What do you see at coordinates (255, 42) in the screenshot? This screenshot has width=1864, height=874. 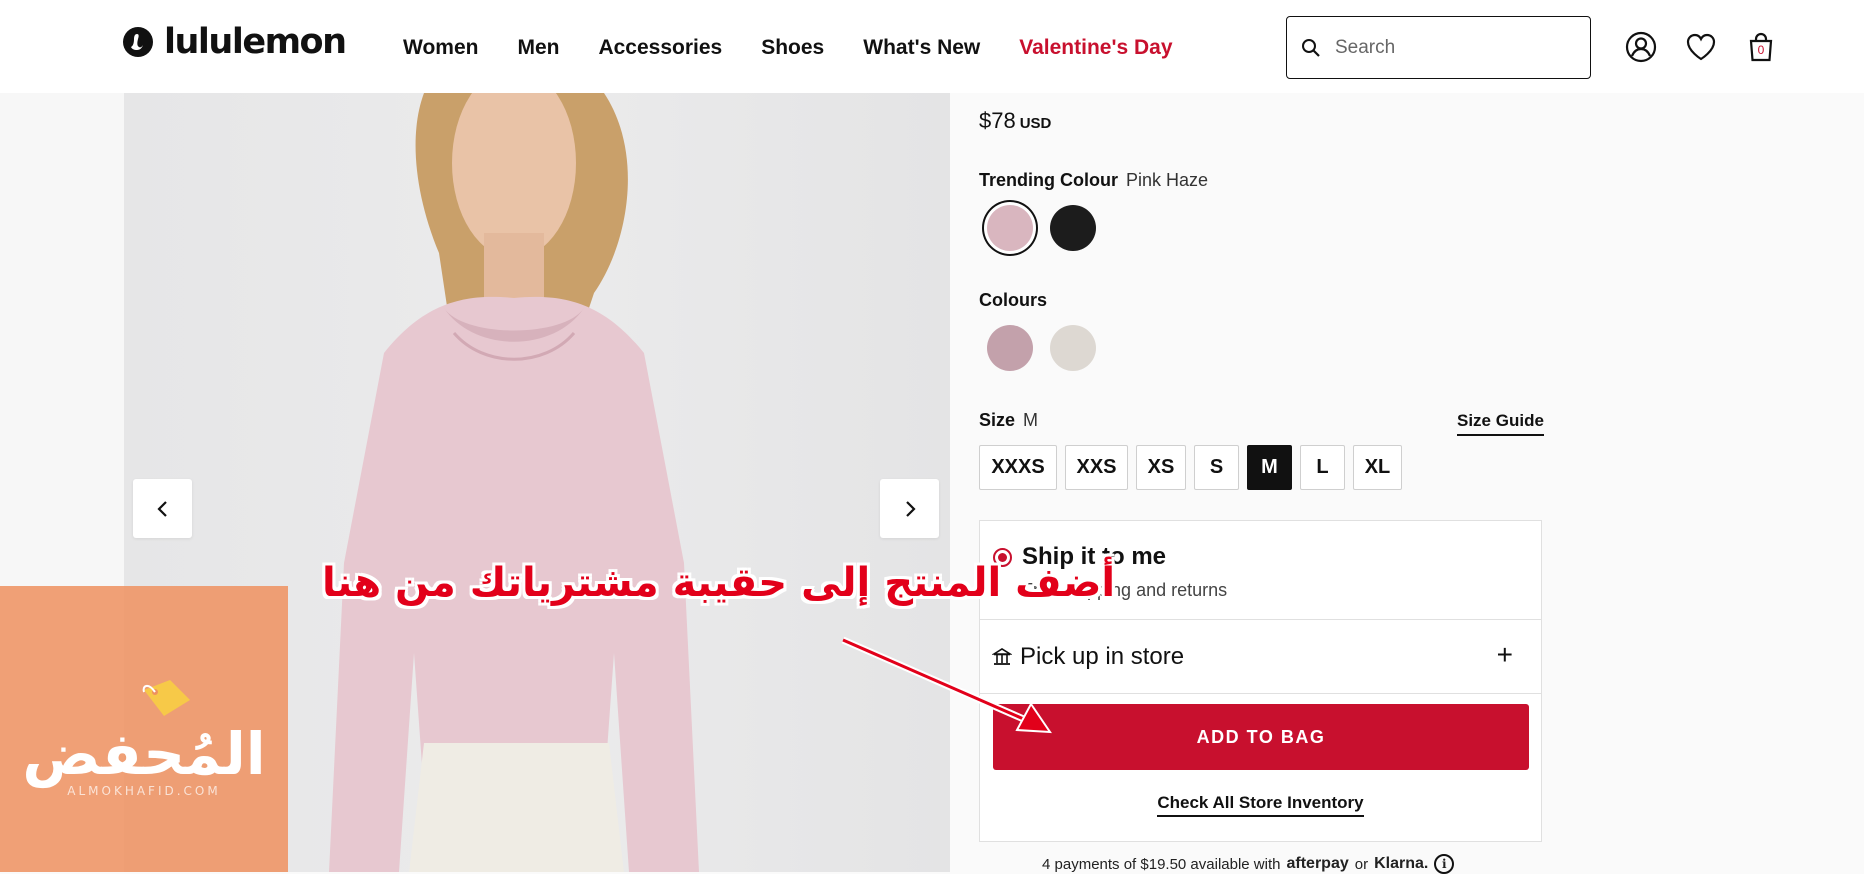 I see `logo-text: lululemon` at bounding box center [255, 42].